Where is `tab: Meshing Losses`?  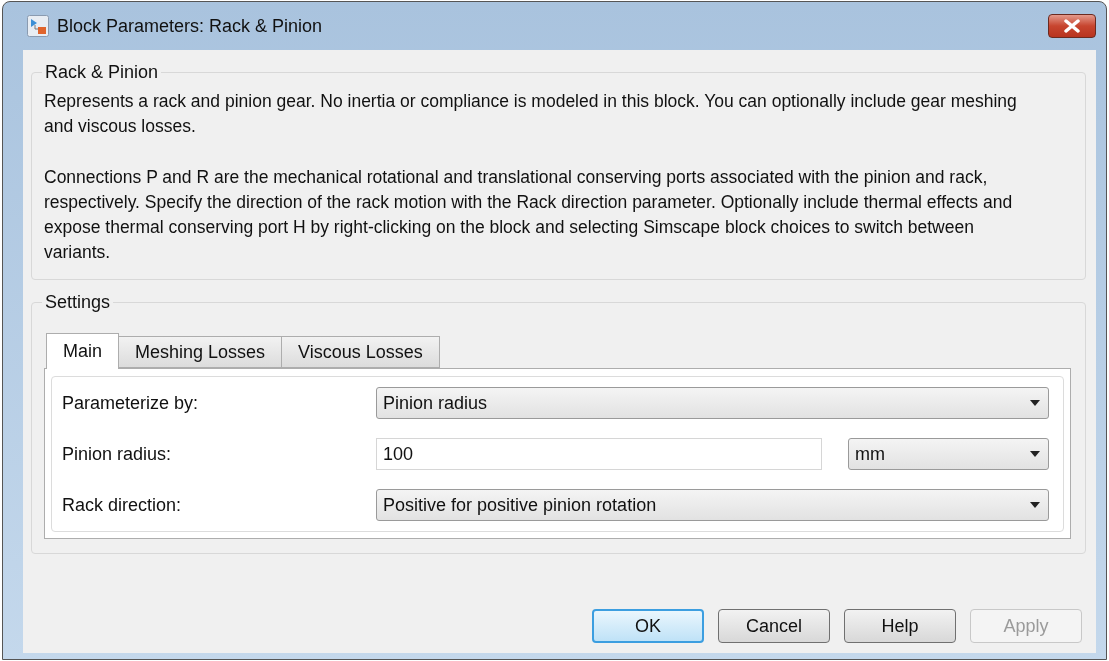
tab: Meshing Losses is located at coordinates (200, 352).